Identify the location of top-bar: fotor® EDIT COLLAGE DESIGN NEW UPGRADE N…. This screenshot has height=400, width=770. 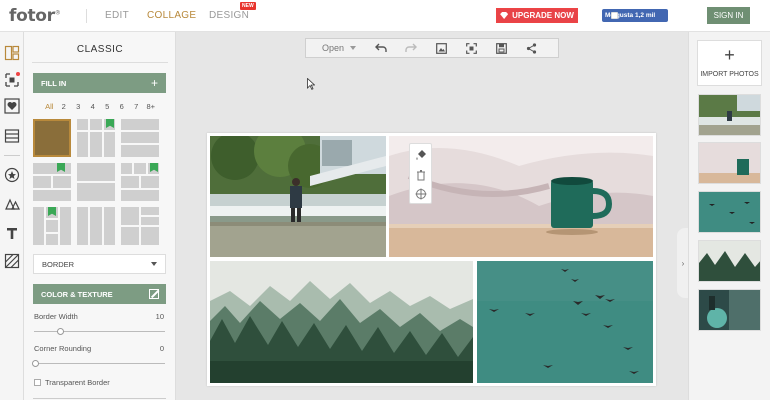
(385, 16).